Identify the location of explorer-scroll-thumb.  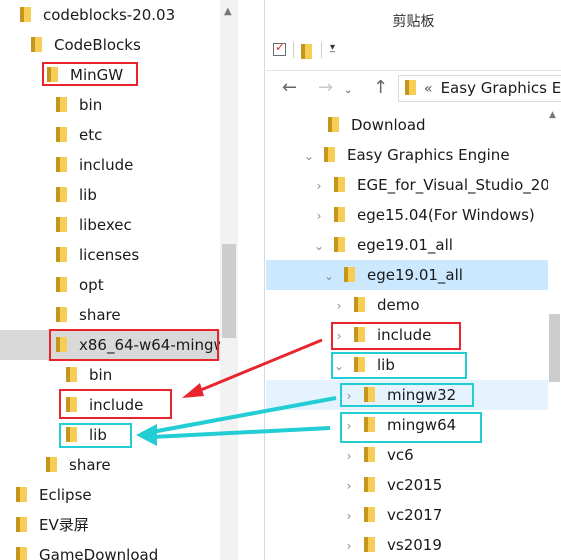
(554, 348).